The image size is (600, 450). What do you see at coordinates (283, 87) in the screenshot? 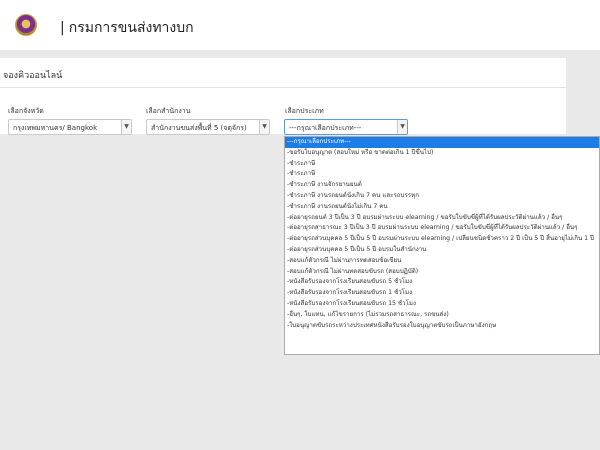
I see `divider` at bounding box center [283, 87].